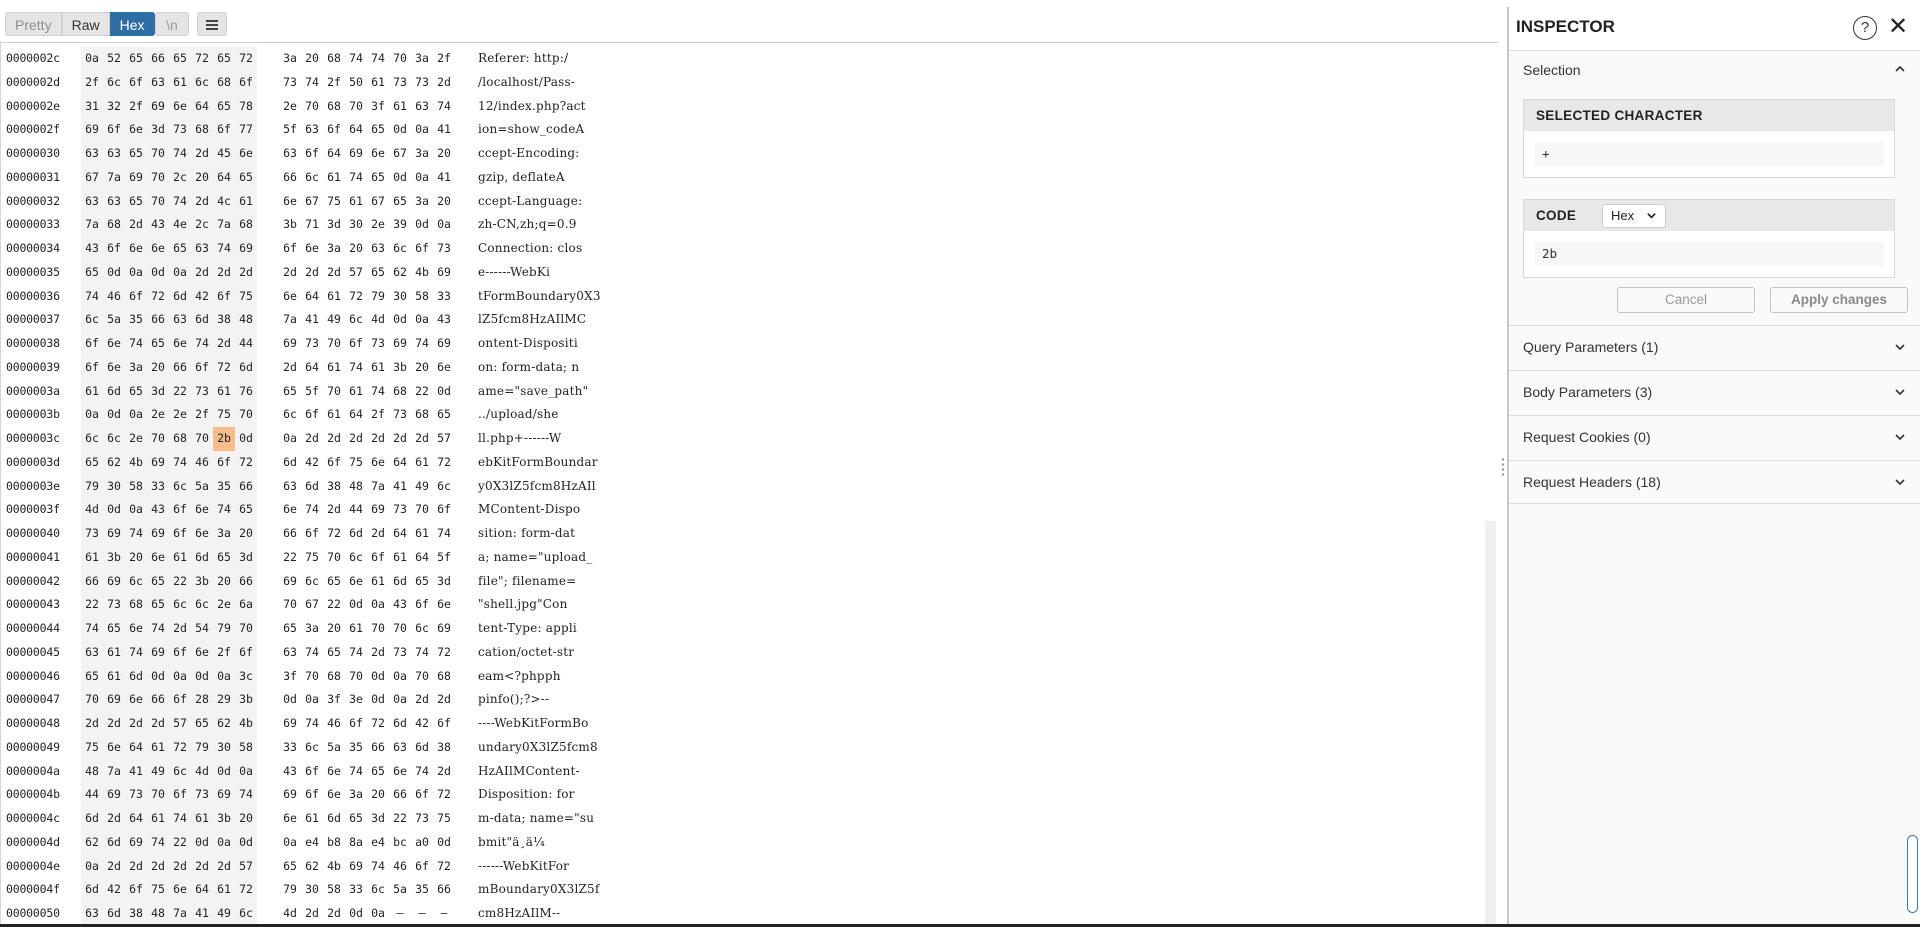 The image size is (1920, 927). Describe the element at coordinates (92, 605) in the screenshot. I see `hex-byte: 22` at that location.